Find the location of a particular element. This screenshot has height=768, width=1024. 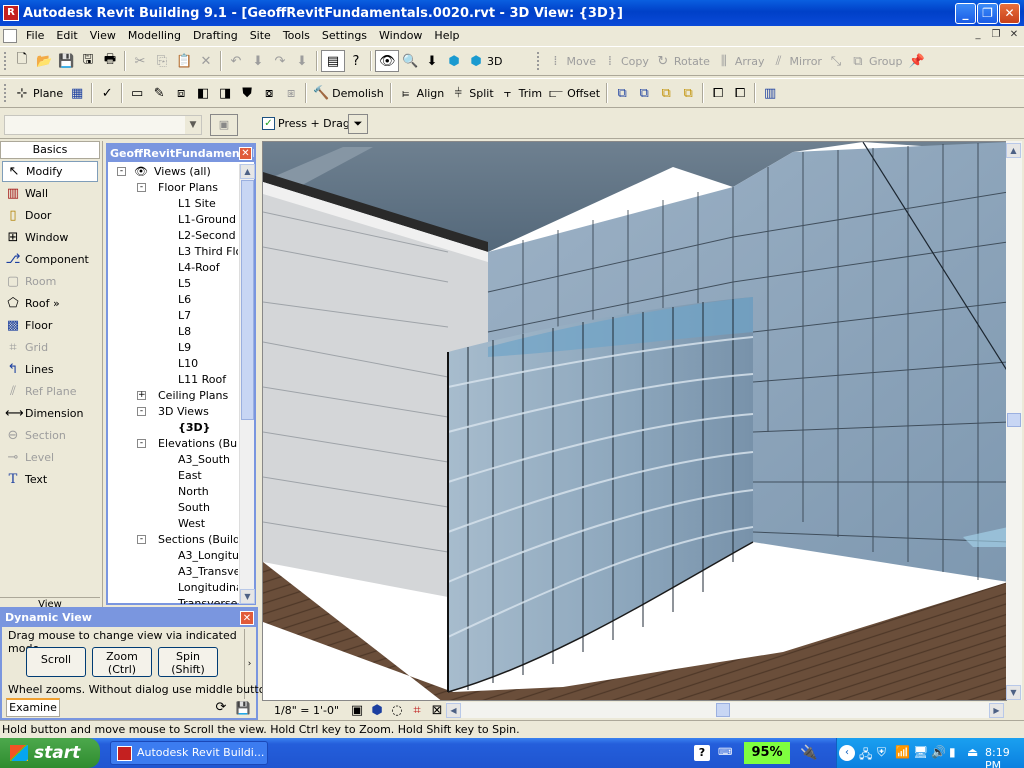

minimize-button: _ is located at coordinates (965, 13).